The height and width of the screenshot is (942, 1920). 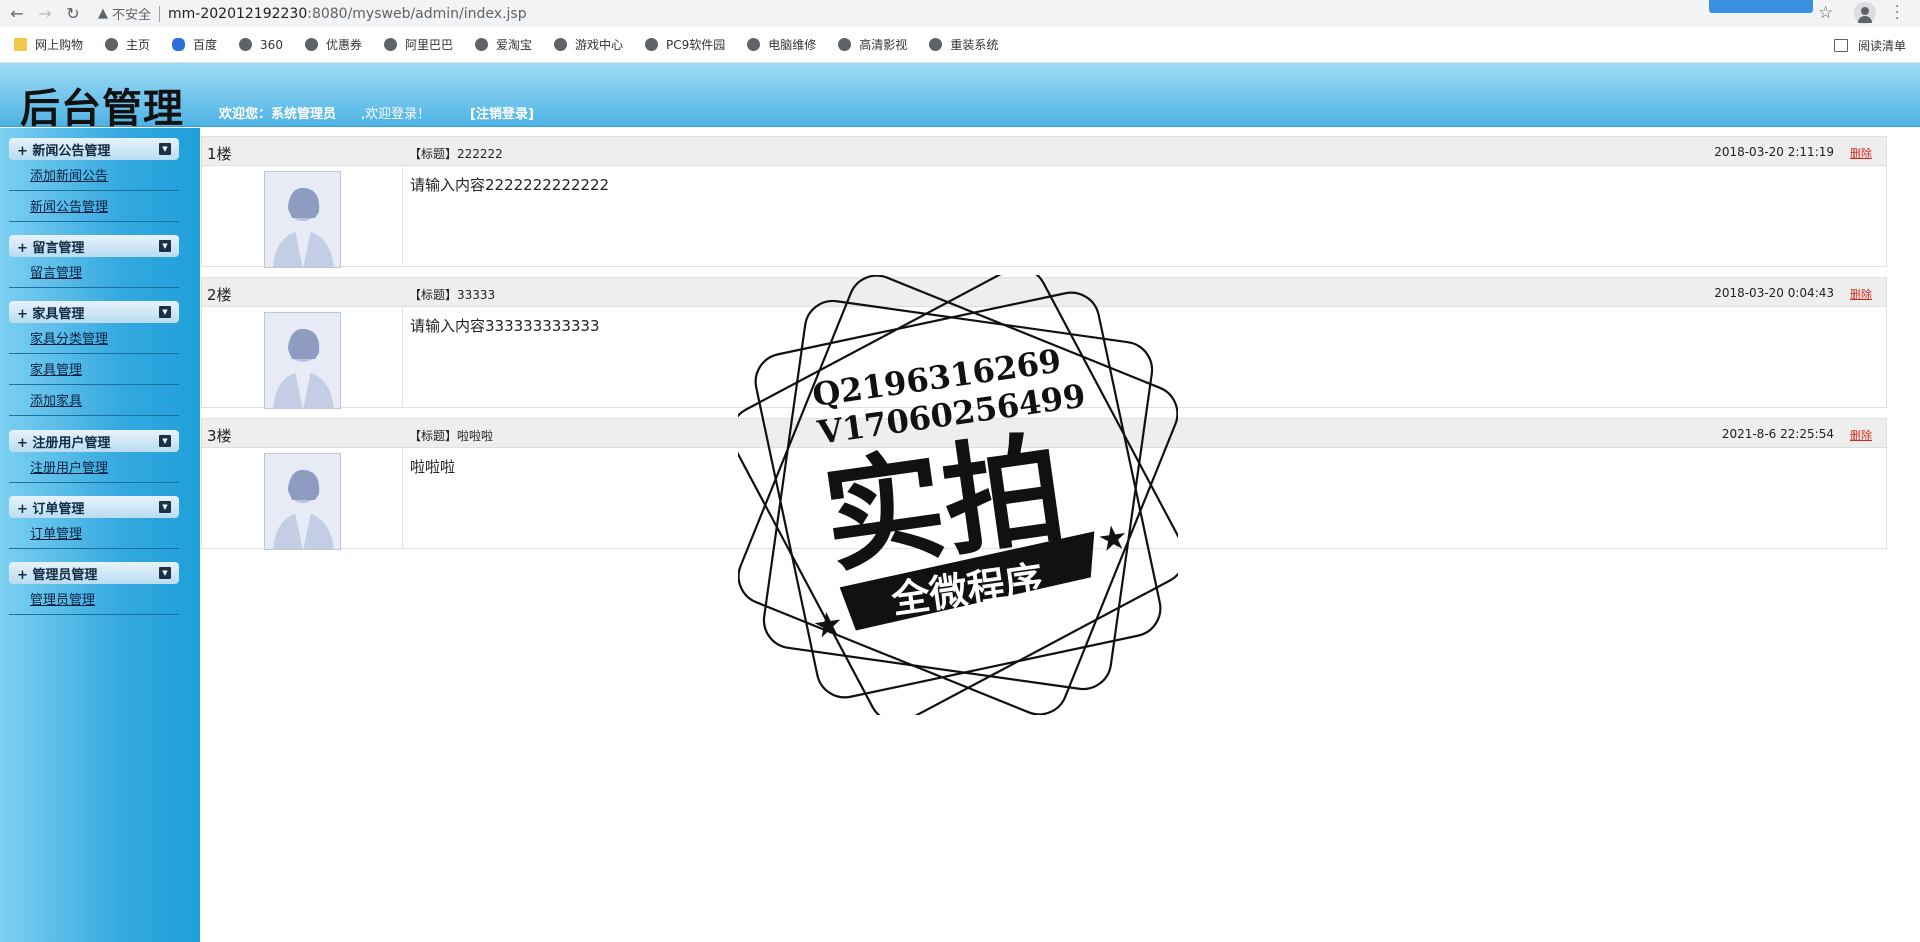 I want to click on menu-header-orders: + 订单管理 ▼, so click(x=94, y=507).